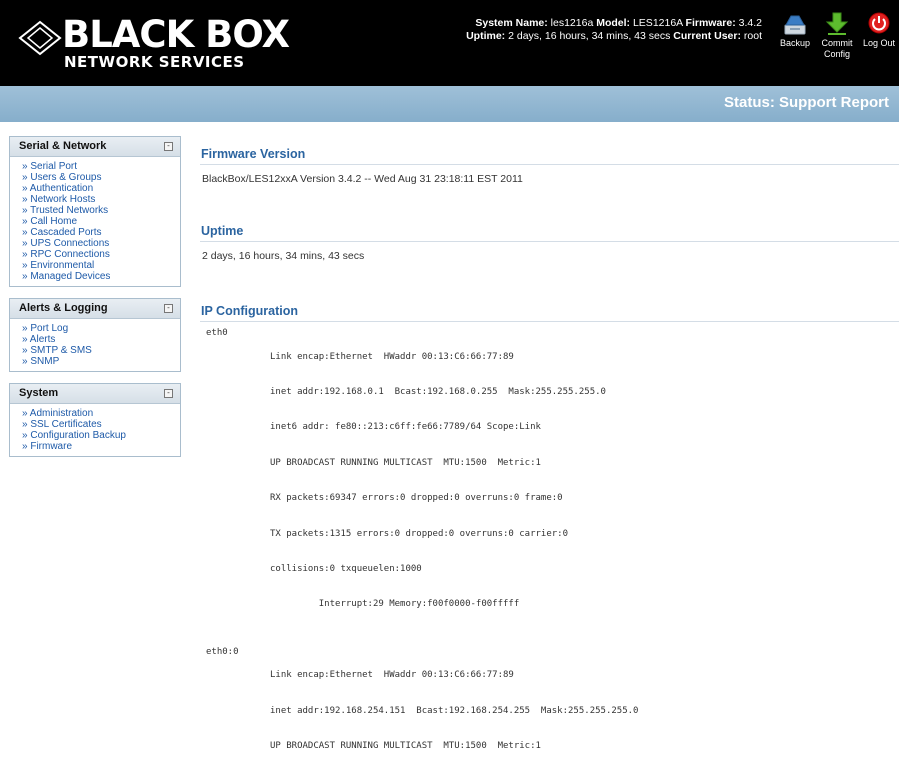  What do you see at coordinates (101, 254) in the screenshot?
I see `sidebar-item-rpc-connections: RPC Connections` at bounding box center [101, 254].